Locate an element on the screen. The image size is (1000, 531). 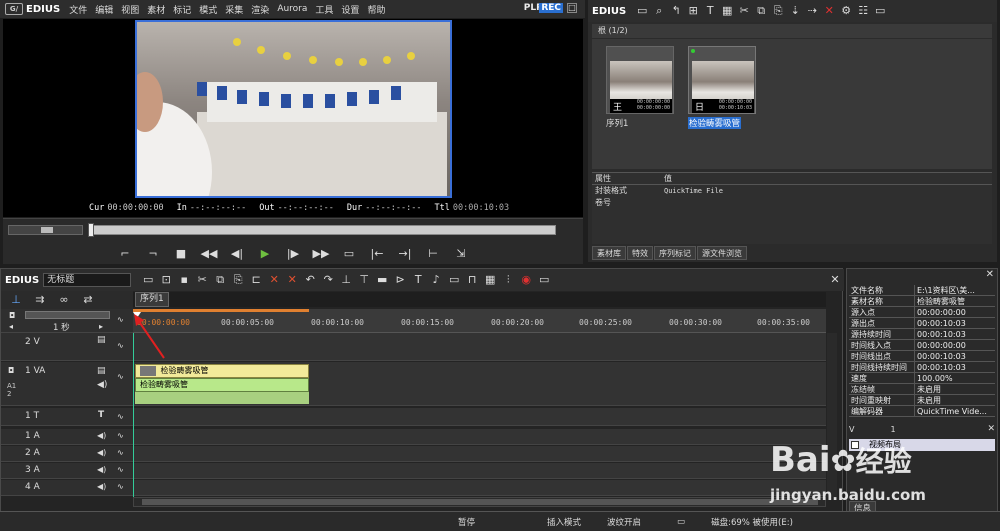
marker-icon: ⊓ is located at coordinates (472, 280).